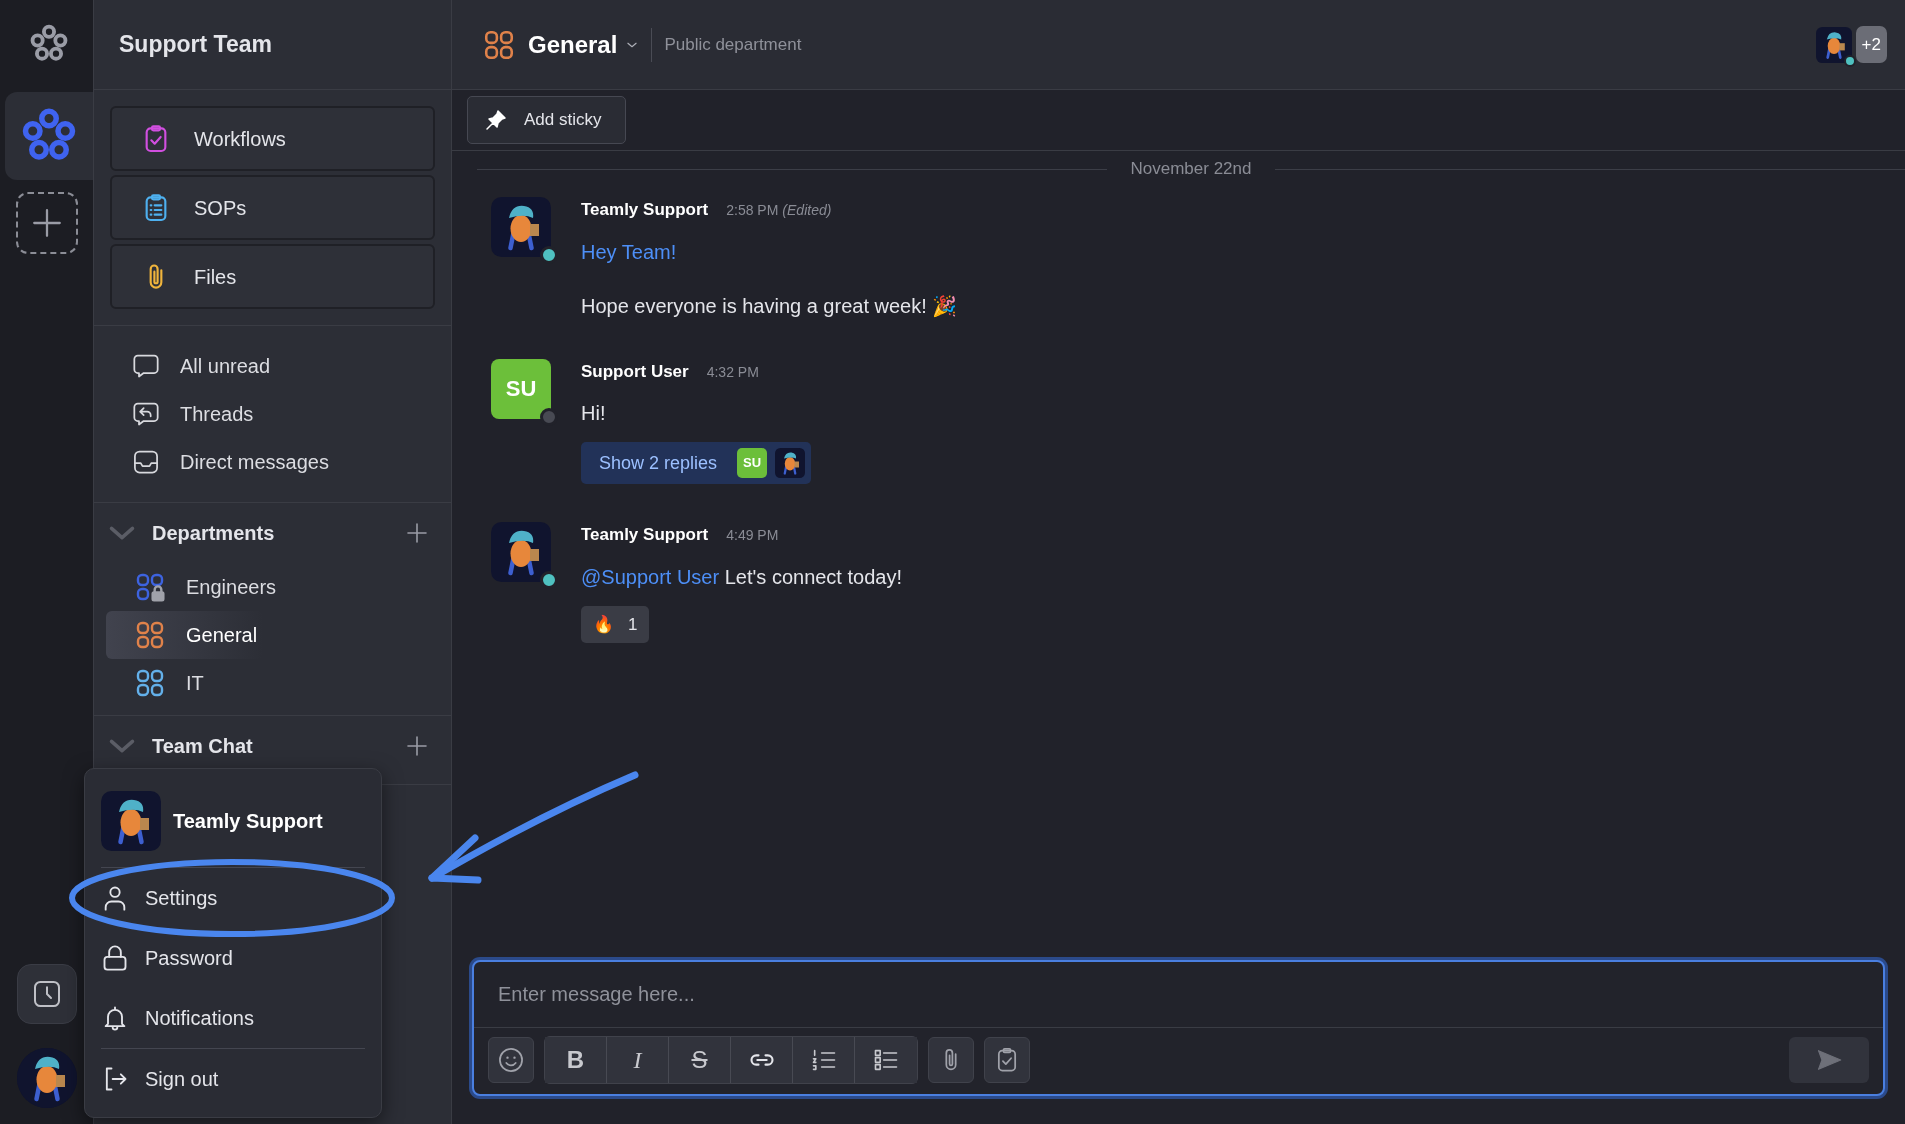 The height and width of the screenshot is (1124, 1905). Describe the element at coordinates (752, 535) in the screenshot. I see `message-time: 4:49 PM` at that location.